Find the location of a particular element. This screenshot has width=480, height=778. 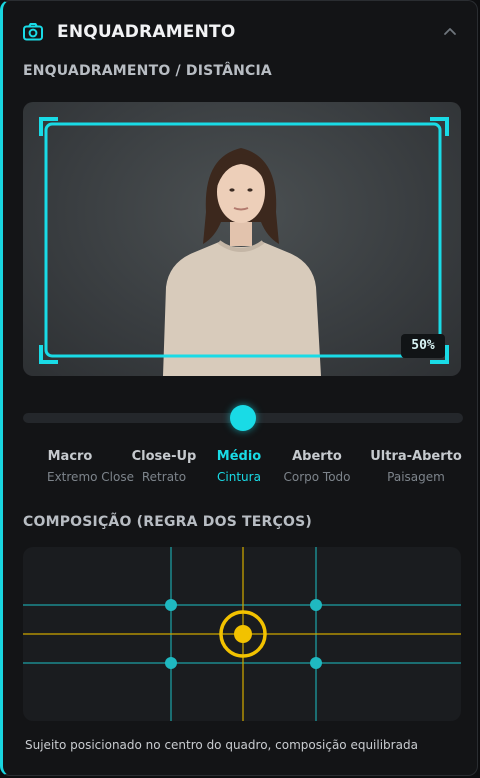

framing-section-label: ENQUADRAMENTO / DISTÂNCIA is located at coordinates (147, 71).